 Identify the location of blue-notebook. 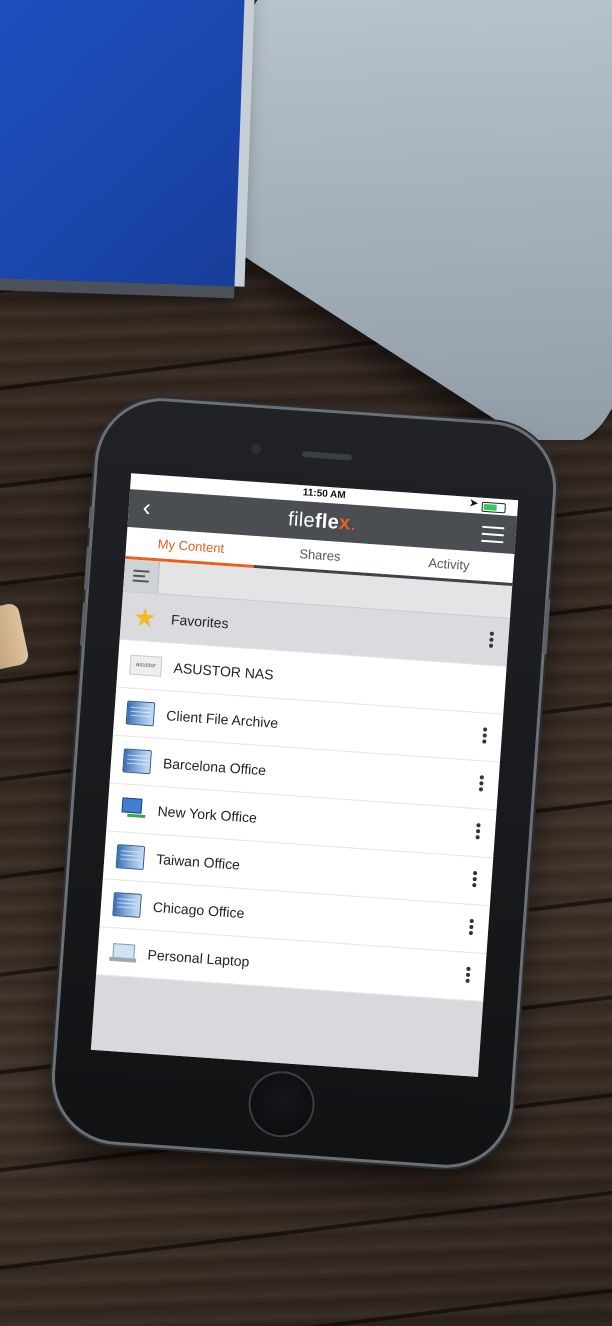
(128, 143).